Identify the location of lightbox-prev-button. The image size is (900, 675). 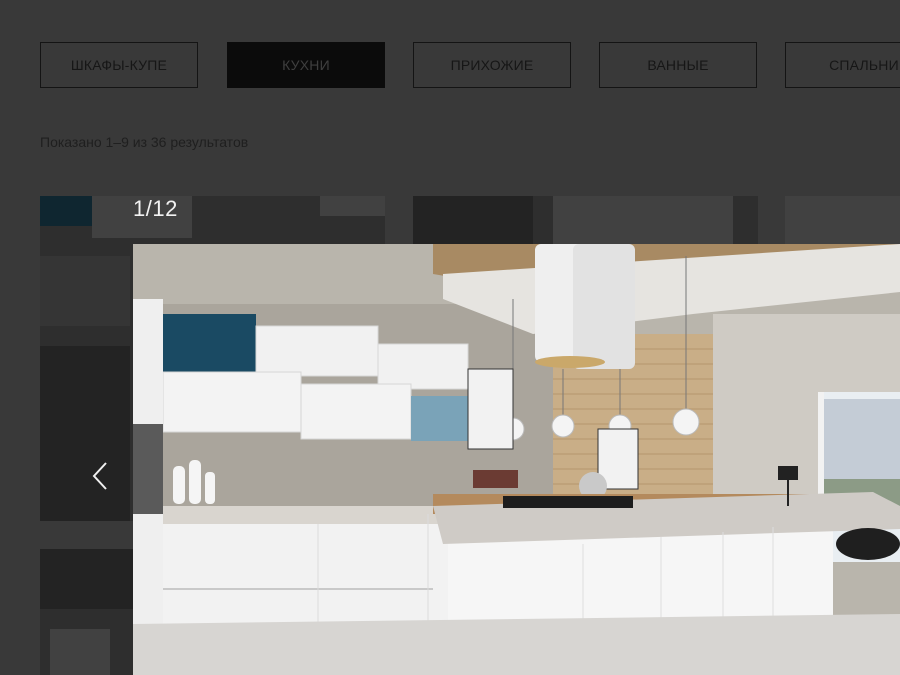
(100, 476).